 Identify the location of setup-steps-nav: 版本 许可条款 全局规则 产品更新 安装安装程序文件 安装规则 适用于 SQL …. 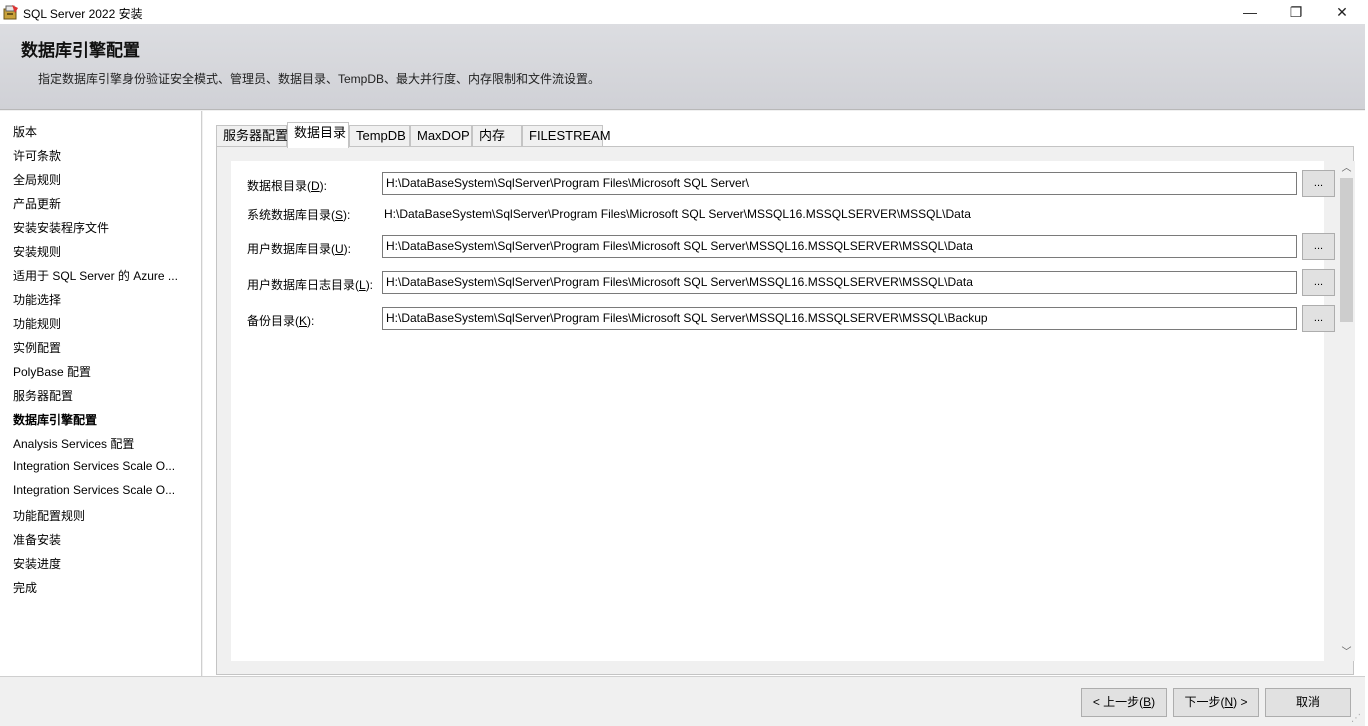
(101, 393).